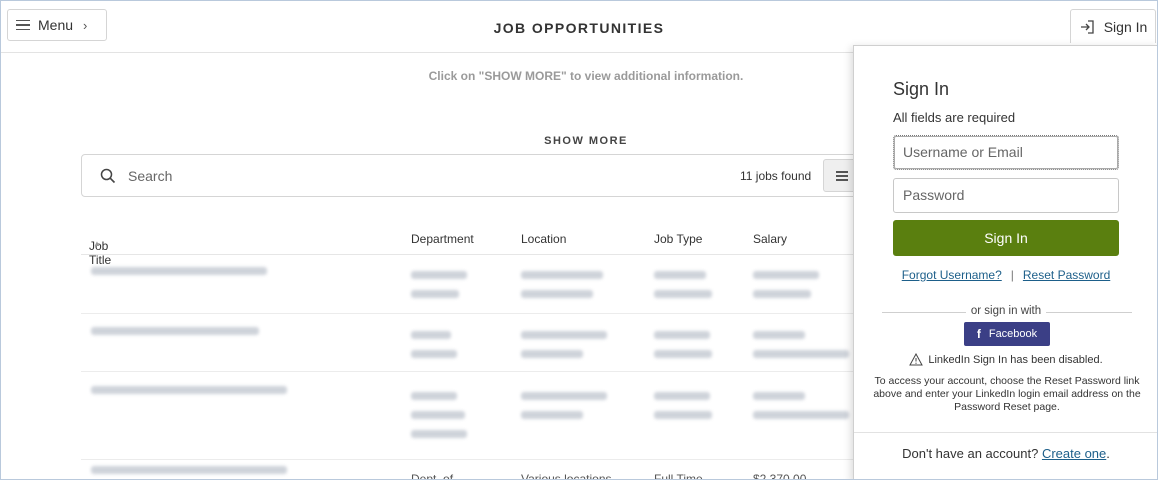  What do you see at coordinates (678, 239) in the screenshot?
I see `col-header-job-type: Job Type` at bounding box center [678, 239].